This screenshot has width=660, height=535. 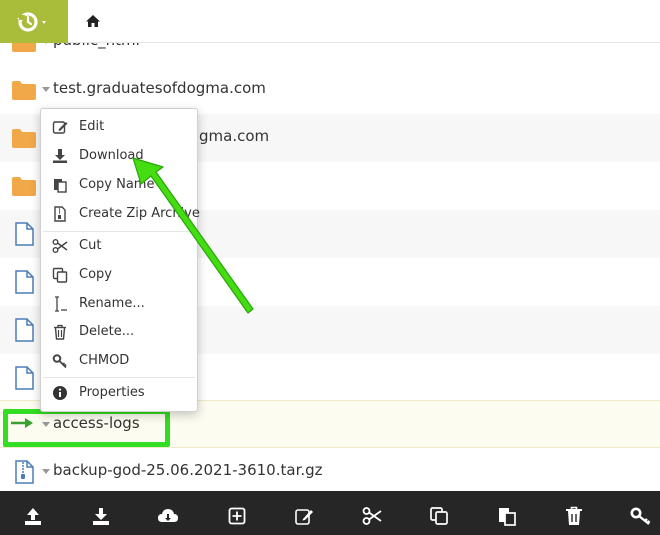 I want to click on paste-button, so click(x=507, y=516).